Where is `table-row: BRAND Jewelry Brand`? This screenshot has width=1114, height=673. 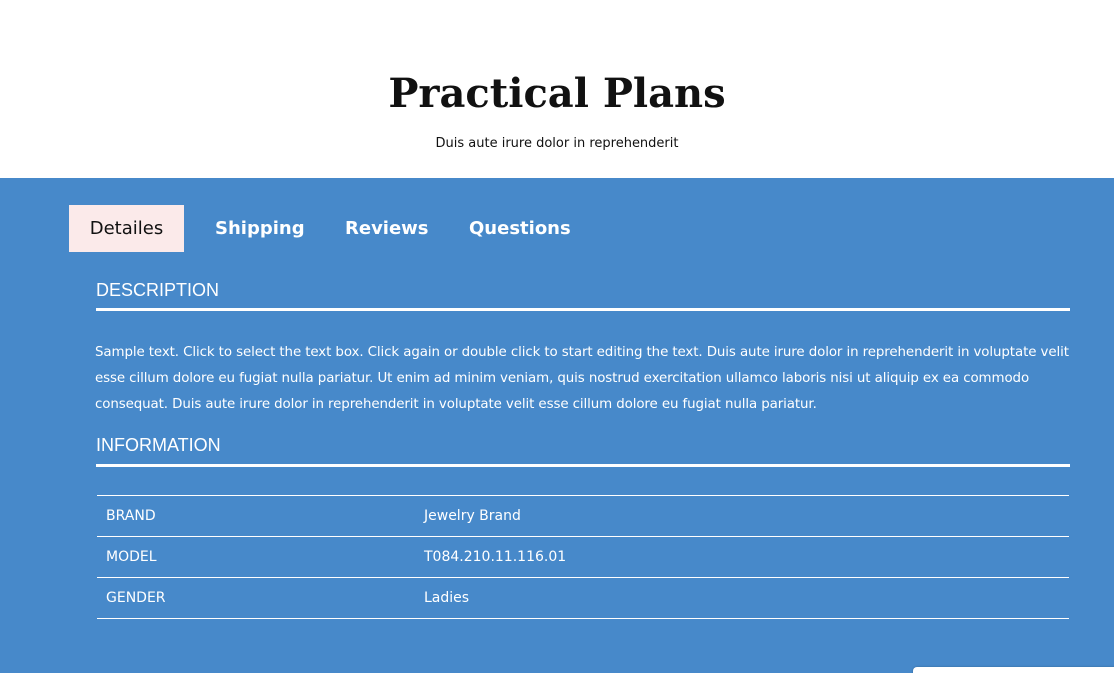 table-row: BRAND Jewelry Brand is located at coordinates (583, 516).